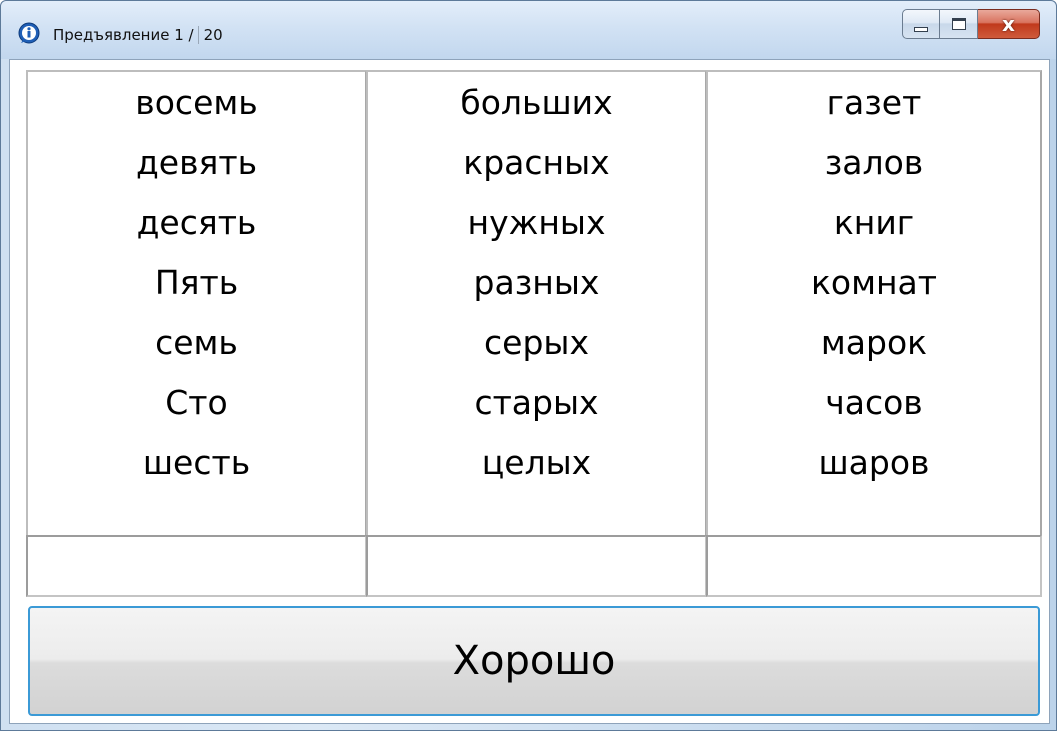  Describe the element at coordinates (536, 566) in the screenshot. I see `answer-field-adjective` at that location.